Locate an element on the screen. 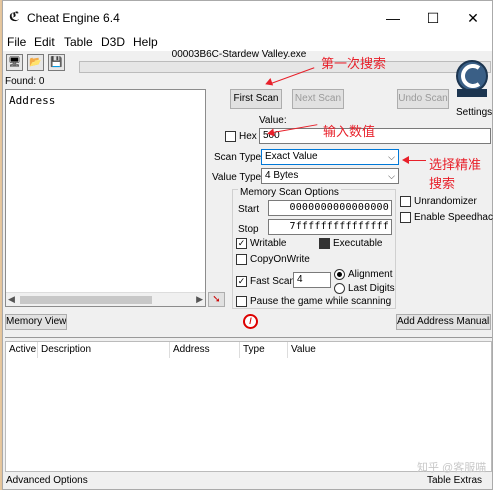 The image size is (493, 490). ce-logo-icon: ℭ is located at coordinates (14, 16).